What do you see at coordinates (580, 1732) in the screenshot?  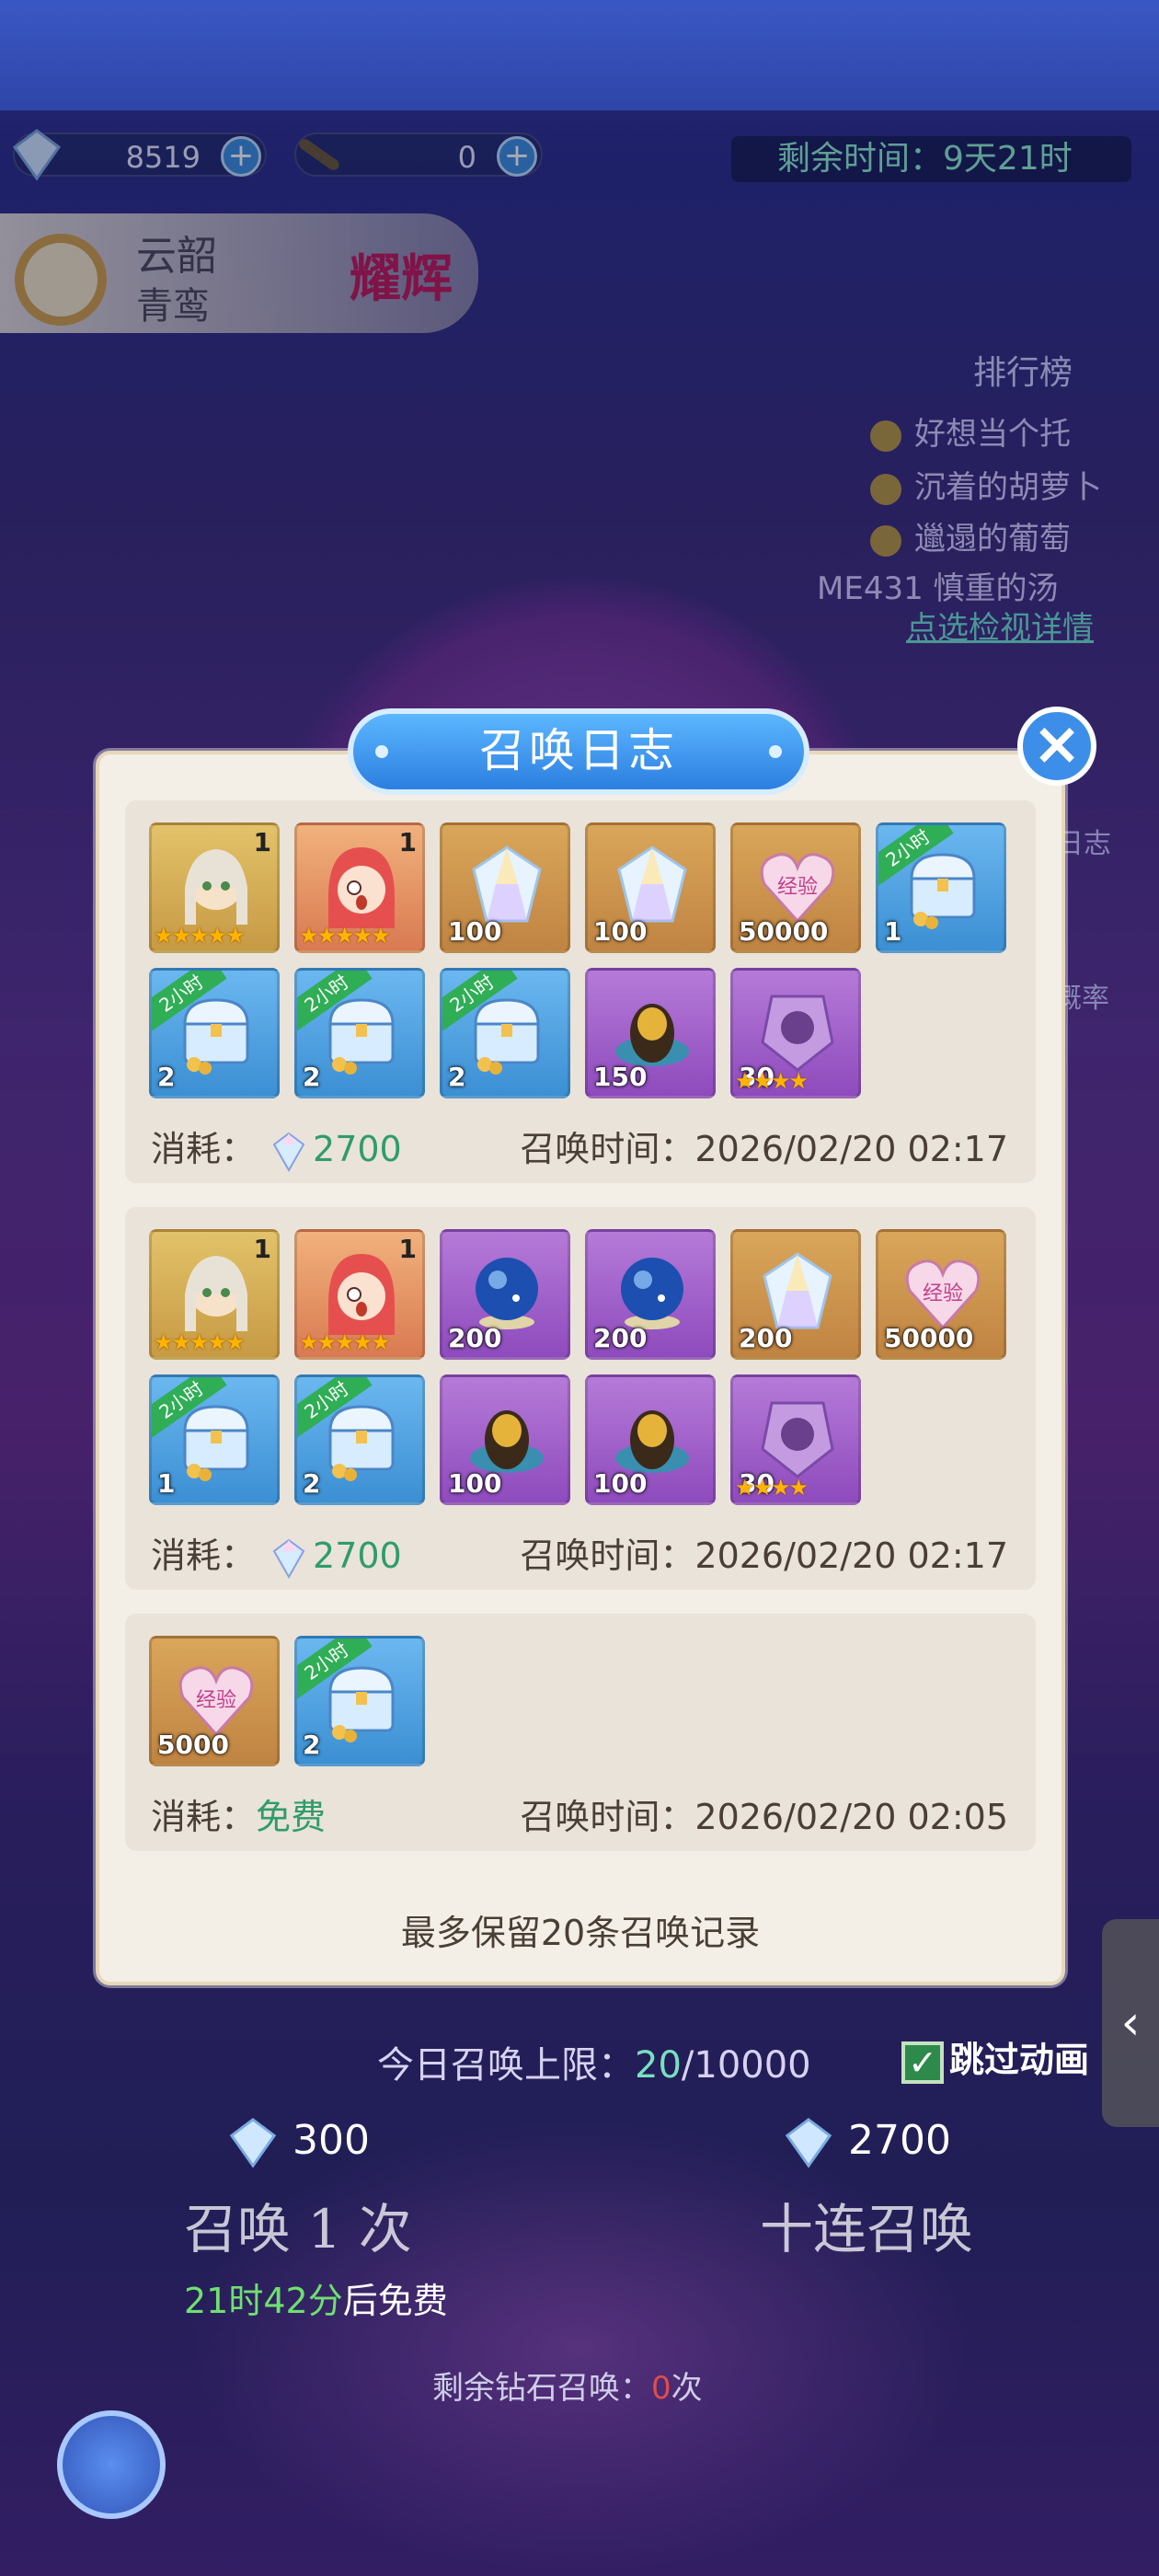 I see `summon-record: 经验 5000 2小时 2 消耗：免费 召唤时间：2026/02/20 02:05` at bounding box center [580, 1732].